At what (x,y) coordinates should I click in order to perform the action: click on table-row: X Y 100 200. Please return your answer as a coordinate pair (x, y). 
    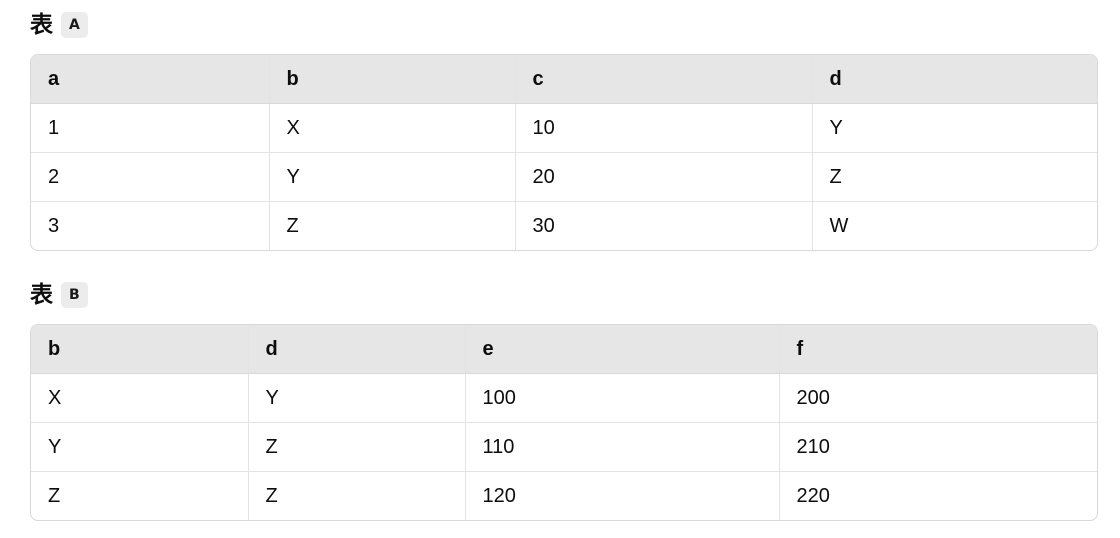
    Looking at the image, I should click on (564, 398).